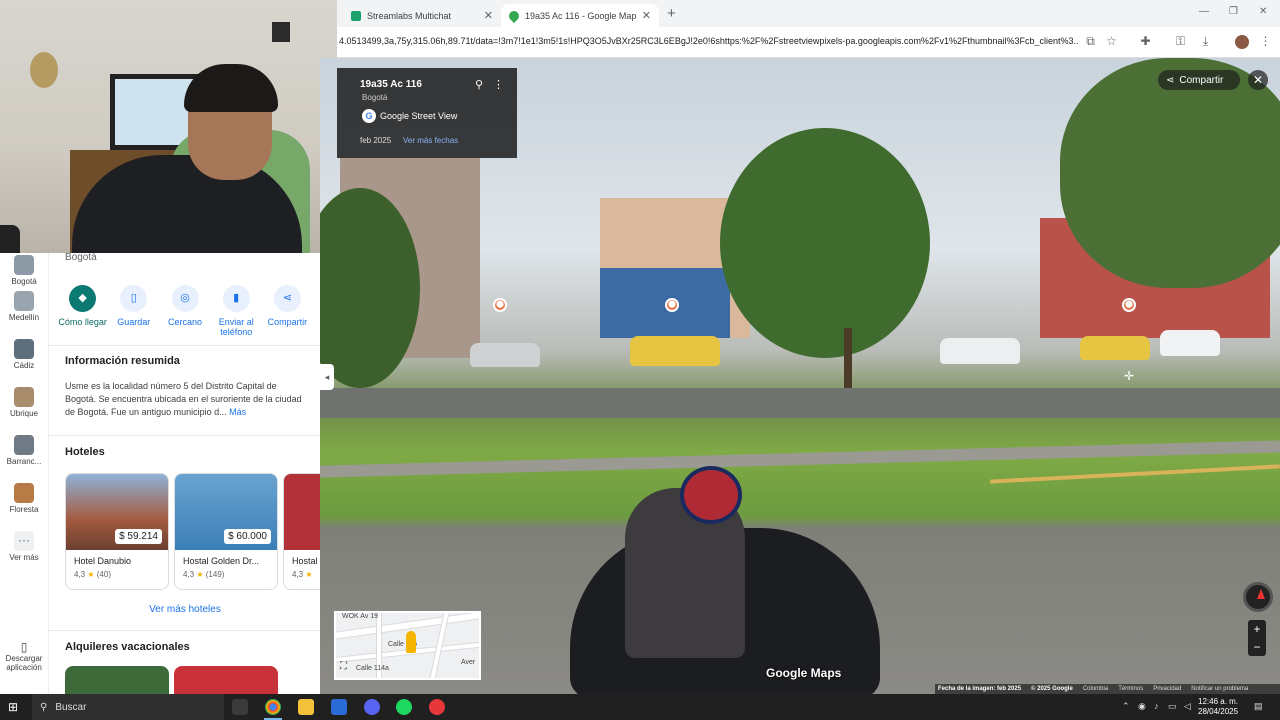  What do you see at coordinates (24, 546) in the screenshot?
I see `rail-item-ver-mas: ··· Ver más` at bounding box center [24, 546].